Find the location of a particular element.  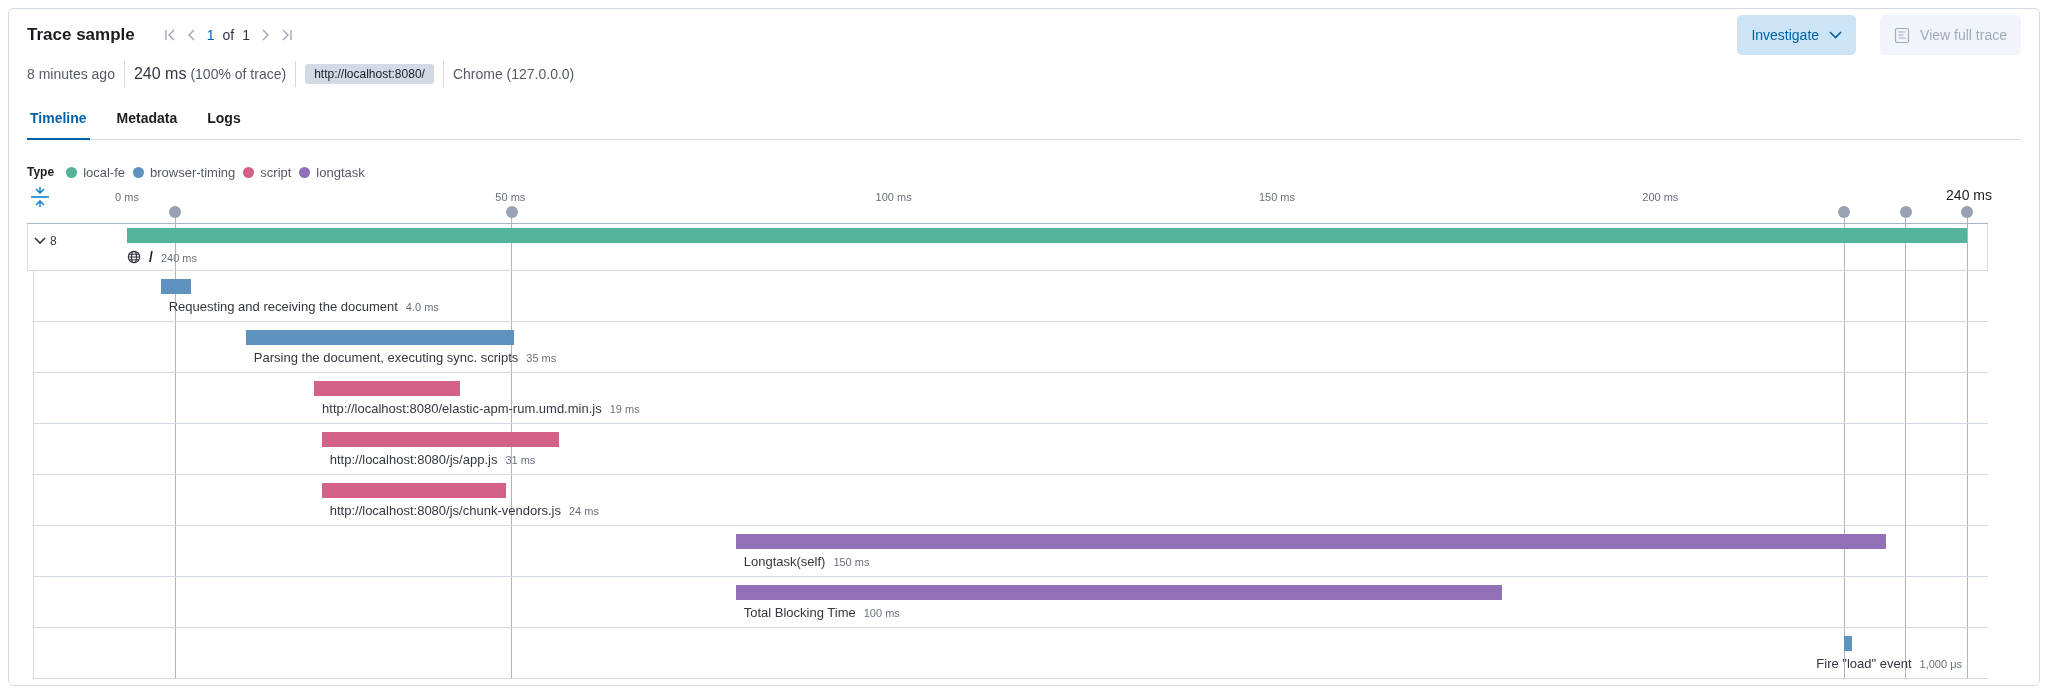

span-duration: 24 ms is located at coordinates (583, 511).